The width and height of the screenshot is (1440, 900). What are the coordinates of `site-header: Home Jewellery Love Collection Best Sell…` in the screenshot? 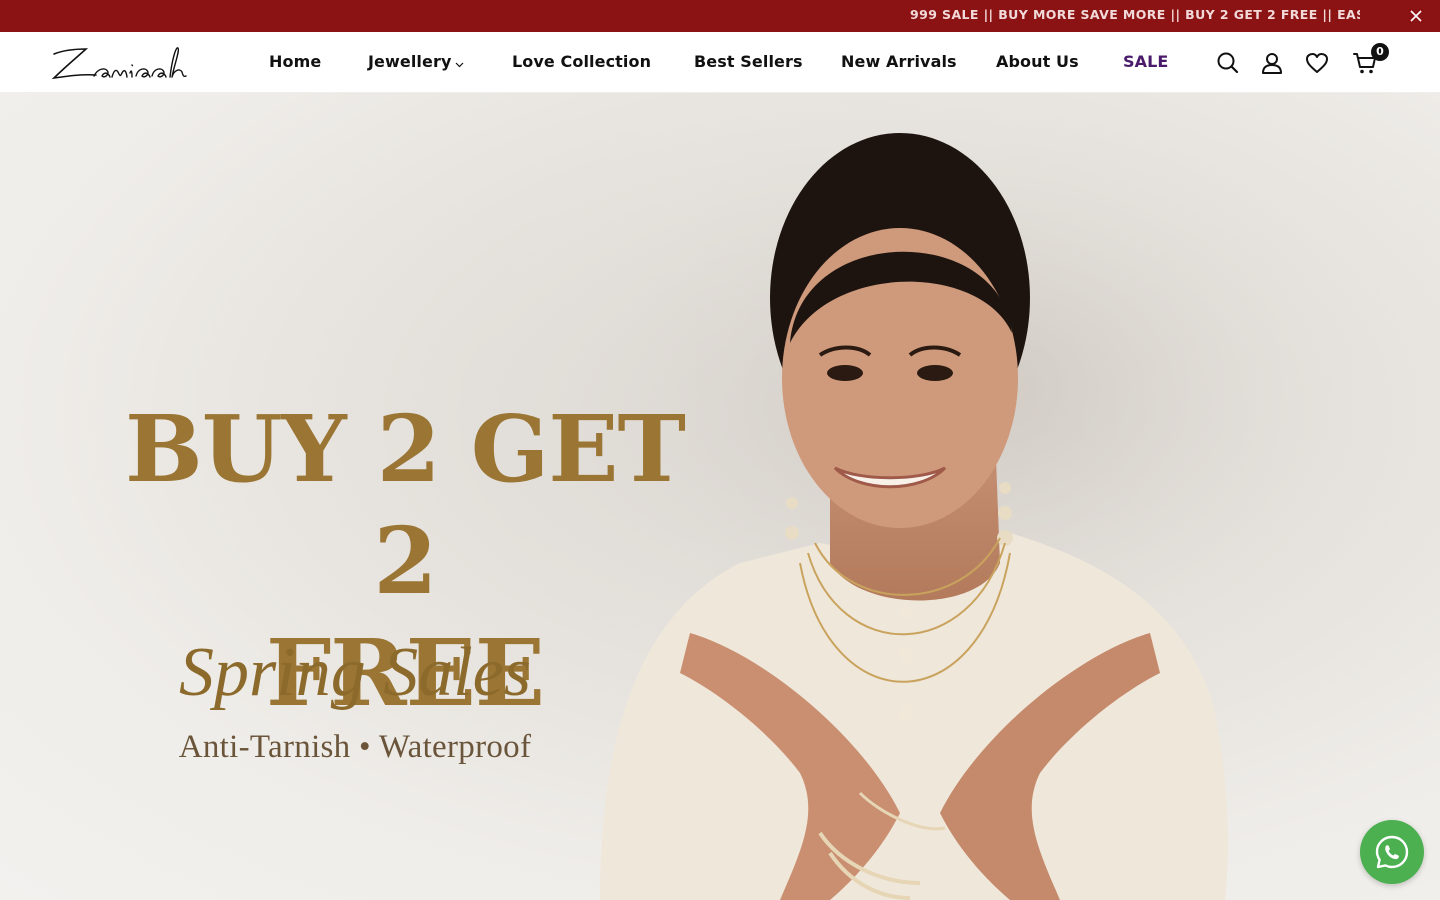 It's located at (720, 62).